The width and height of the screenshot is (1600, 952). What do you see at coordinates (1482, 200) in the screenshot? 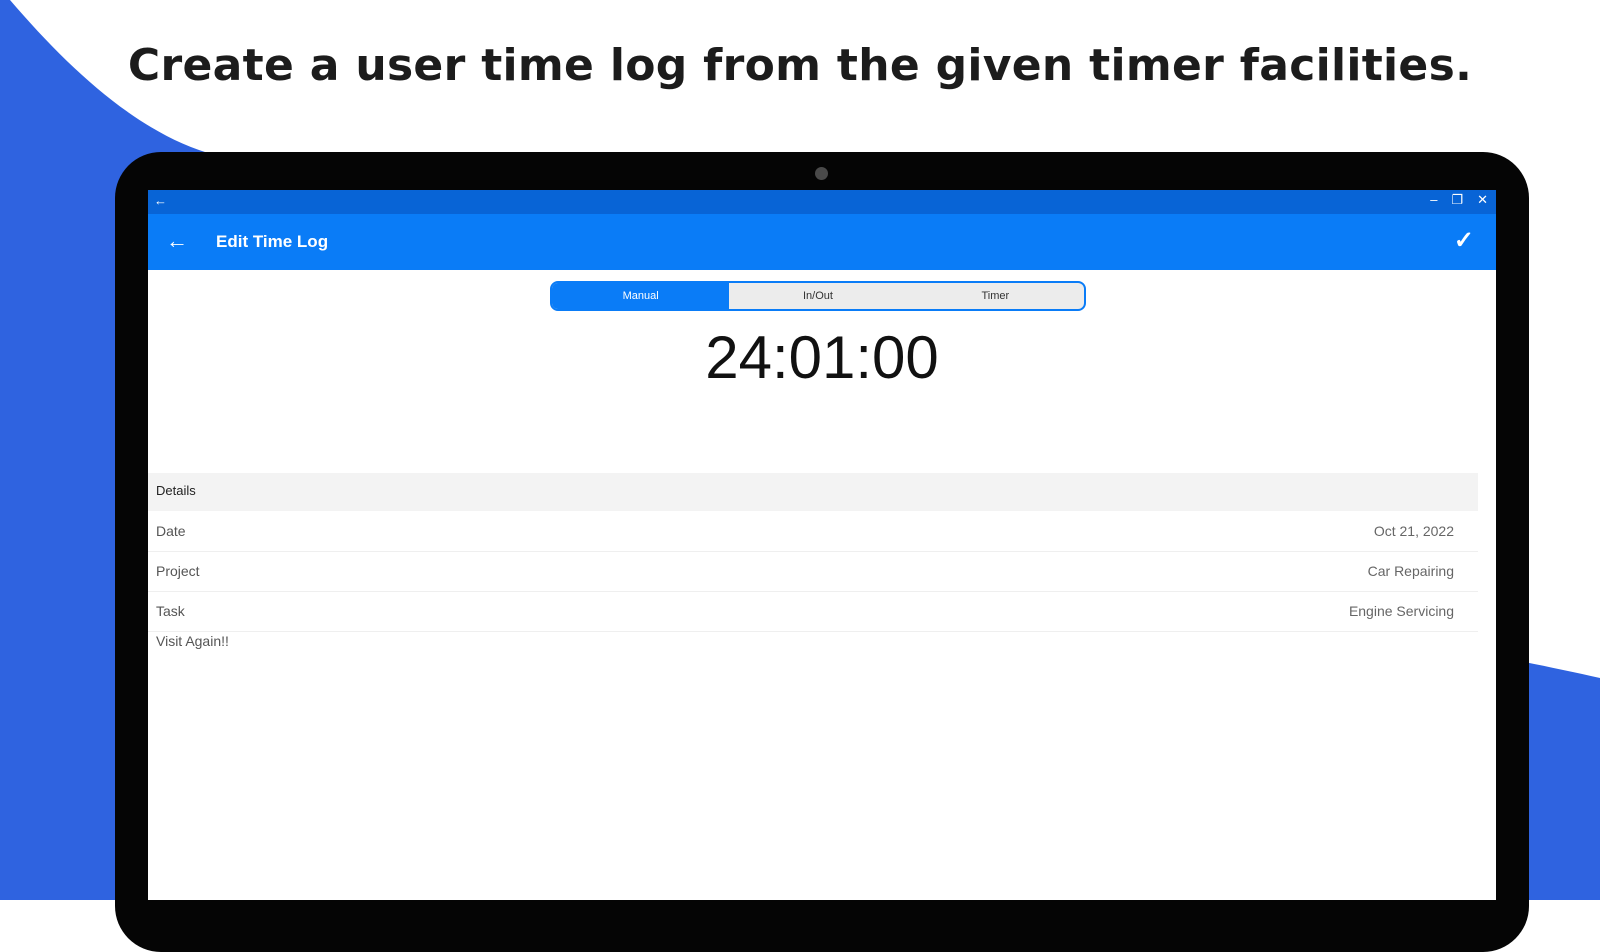
I see `close-icon: ✕` at bounding box center [1482, 200].